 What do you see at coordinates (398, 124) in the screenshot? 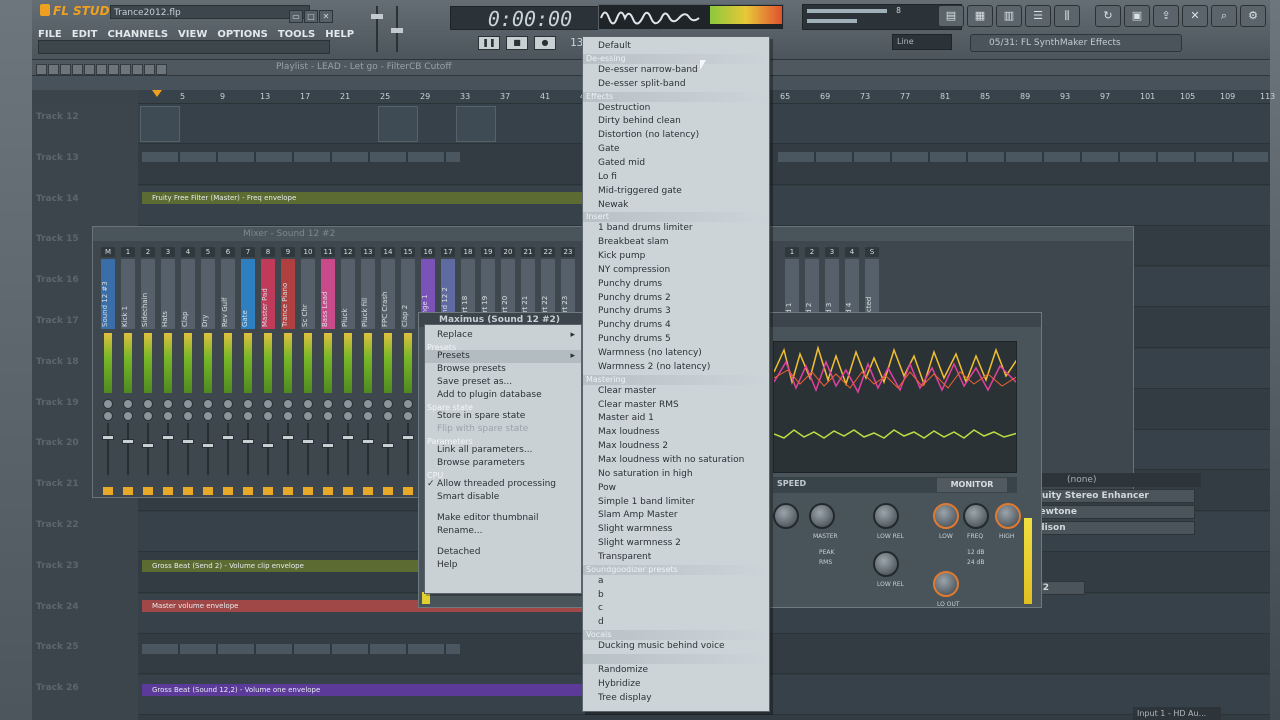
I see `audio-clip` at bounding box center [398, 124].